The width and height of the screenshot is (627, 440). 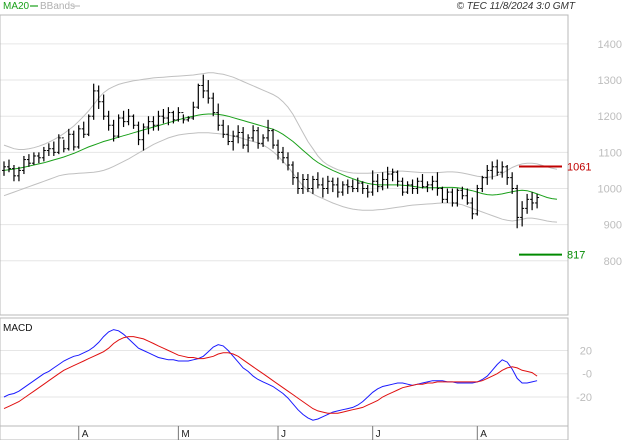 What do you see at coordinates (555, 211) in the screenshot?
I see `price-levels: 1061 817` at bounding box center [555, 211].